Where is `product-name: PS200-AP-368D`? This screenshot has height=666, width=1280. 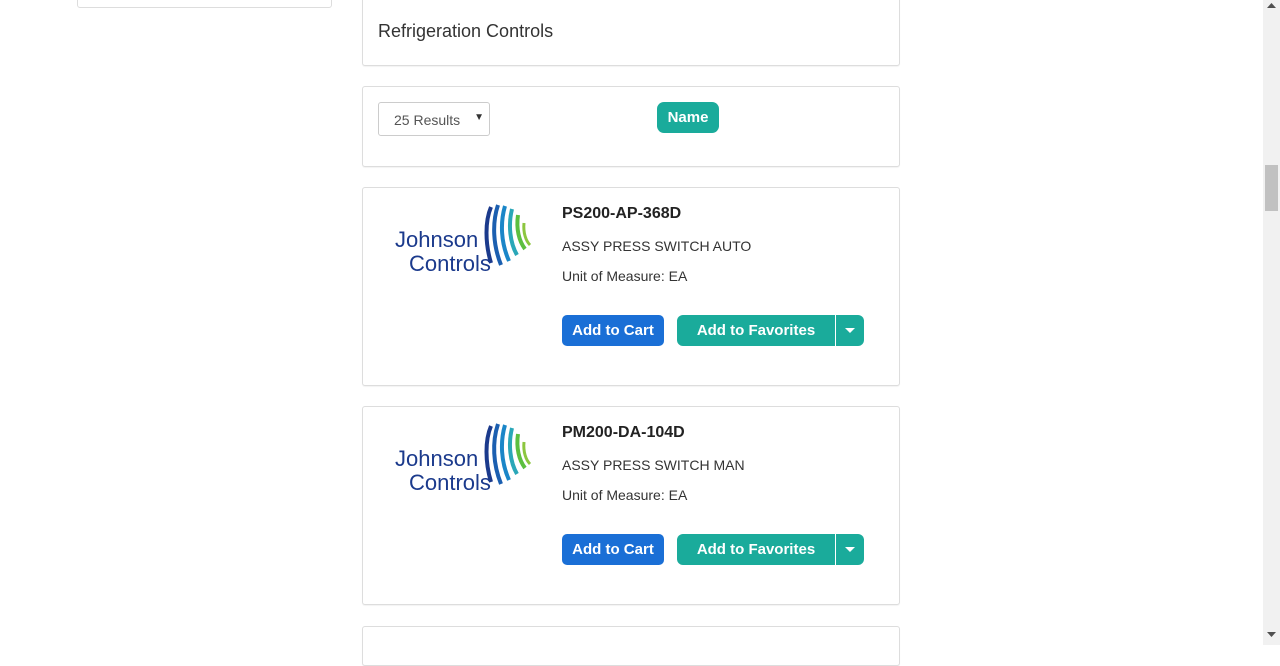
product-name: PS200-AP-368D is located at coordinates (621, 214).